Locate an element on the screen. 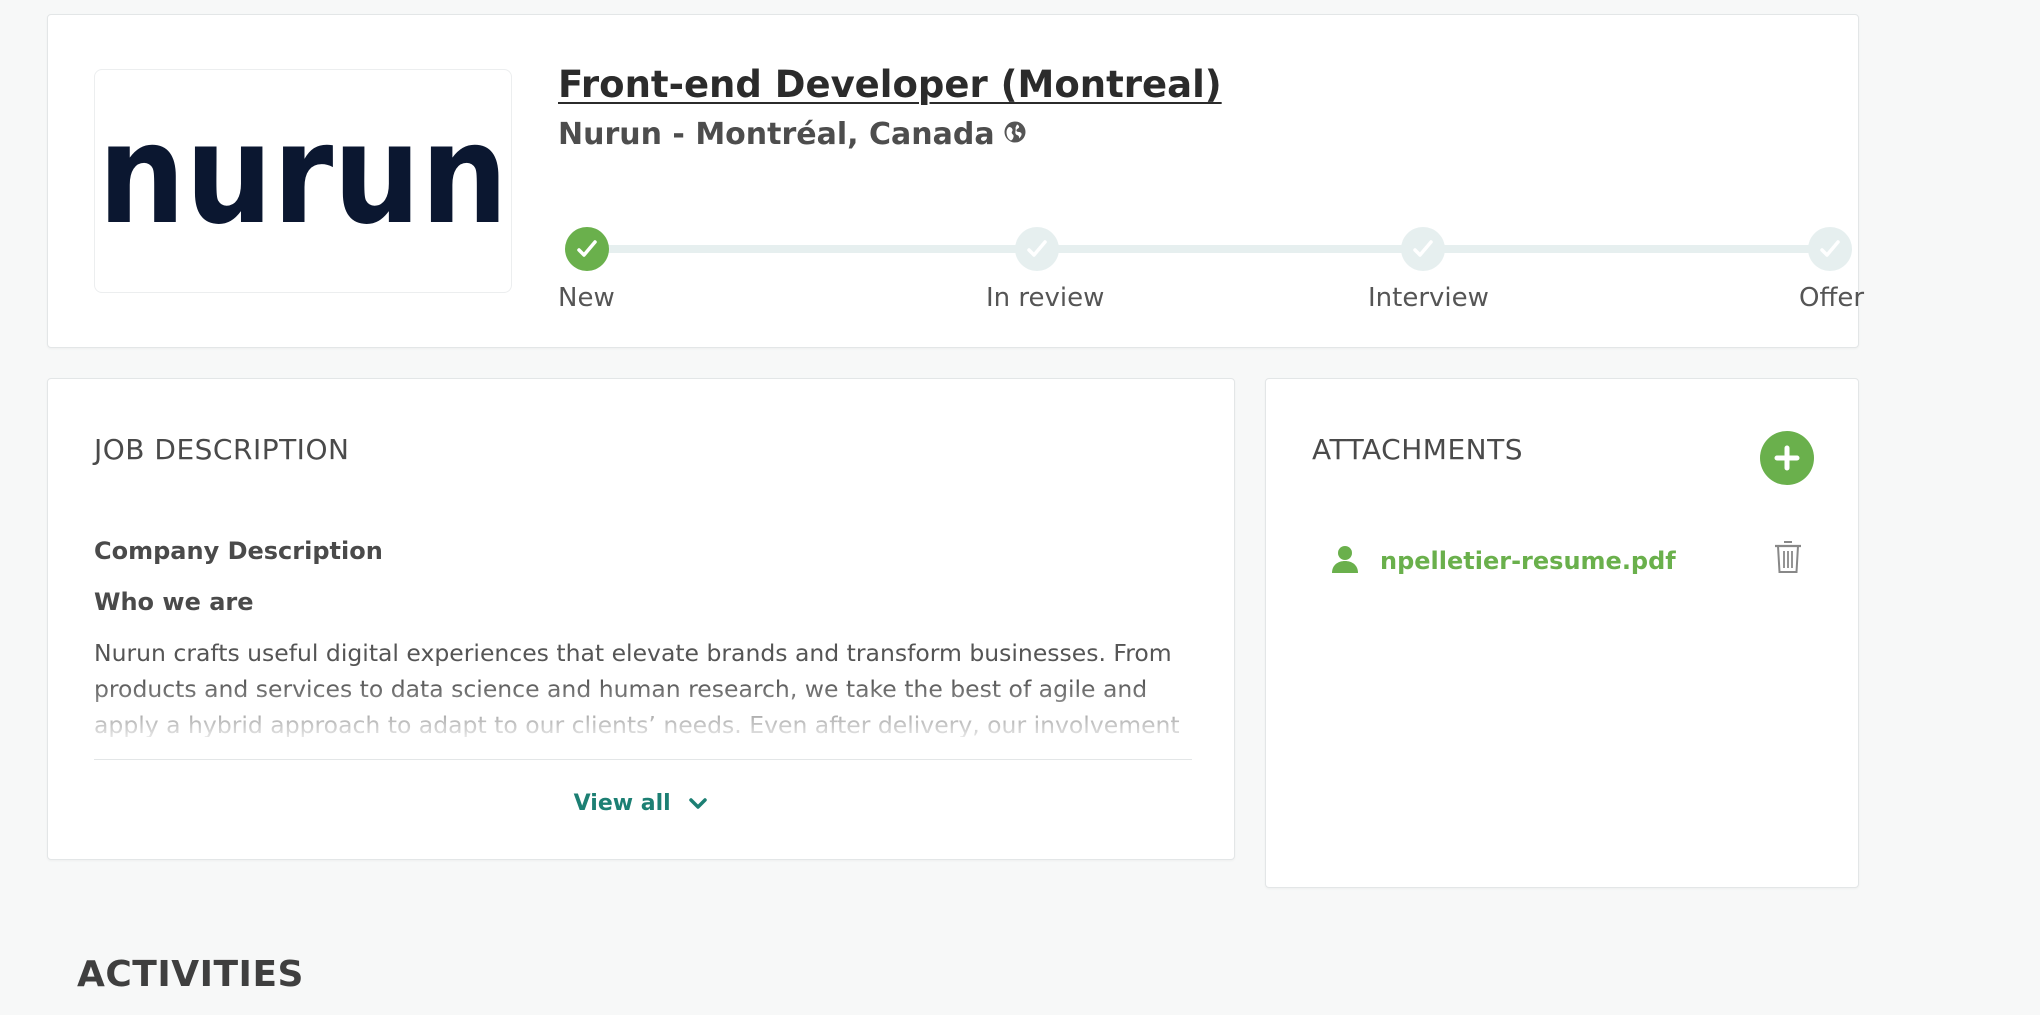 The image size is (2040, 1015). activities-heading: ACTIVITIES is located at coordinates (190, 974).